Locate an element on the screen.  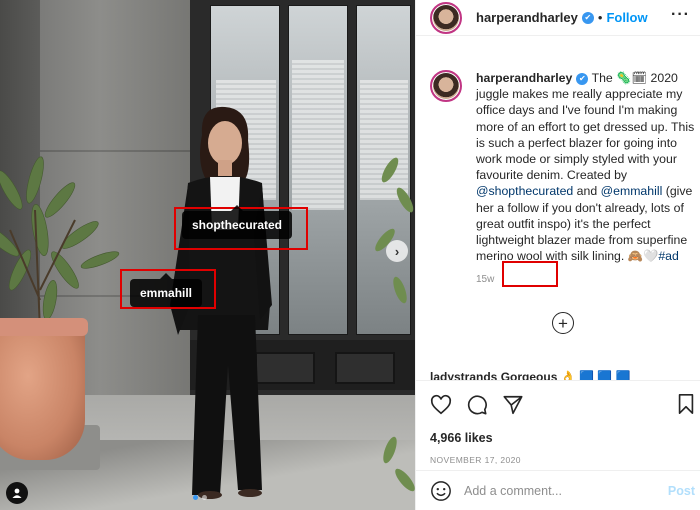
next-photo-button: › is located at coordinates (397, 251).